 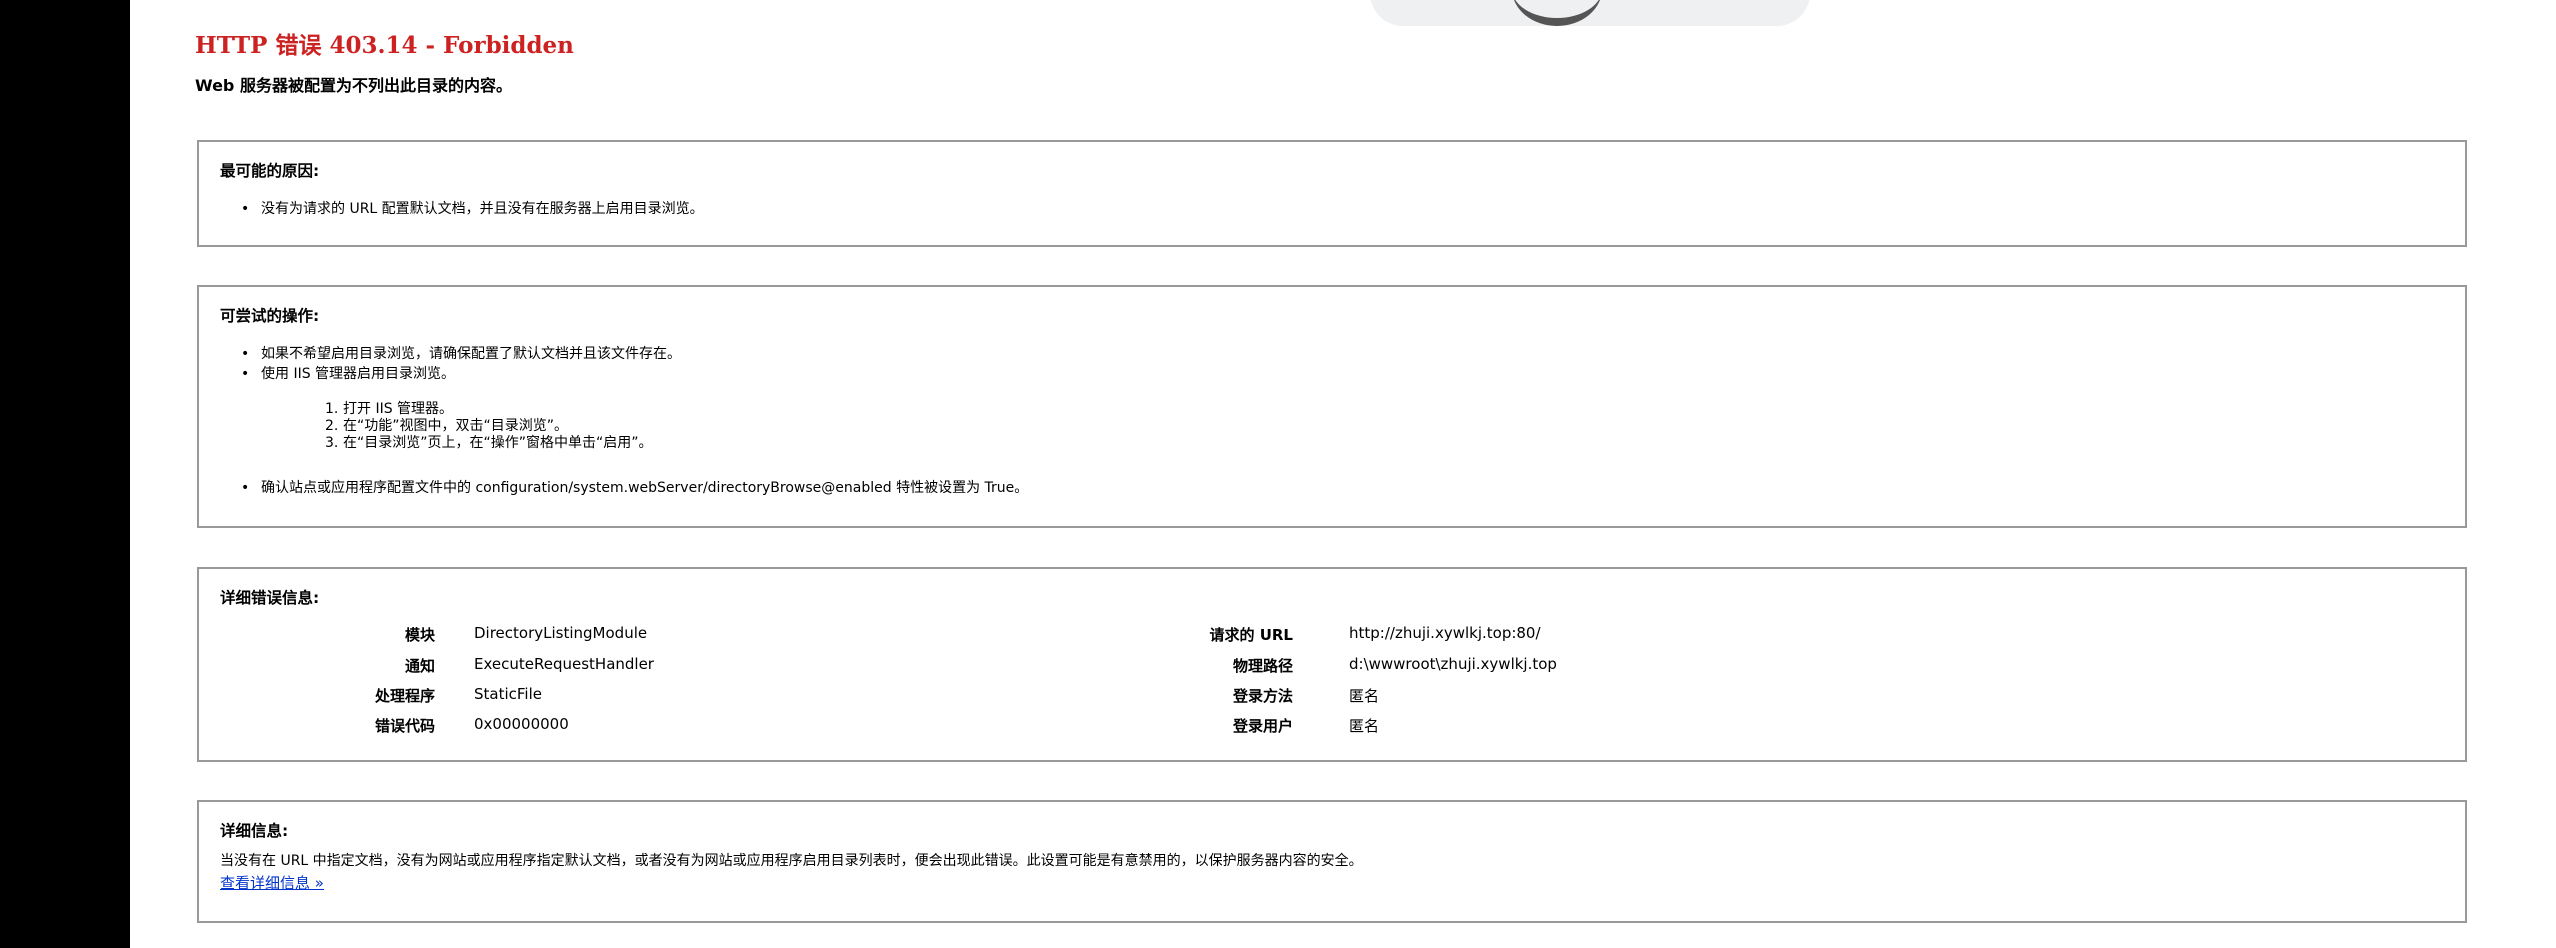 I want to click on detail-label: 错误代码, so click(x=404, y=726).